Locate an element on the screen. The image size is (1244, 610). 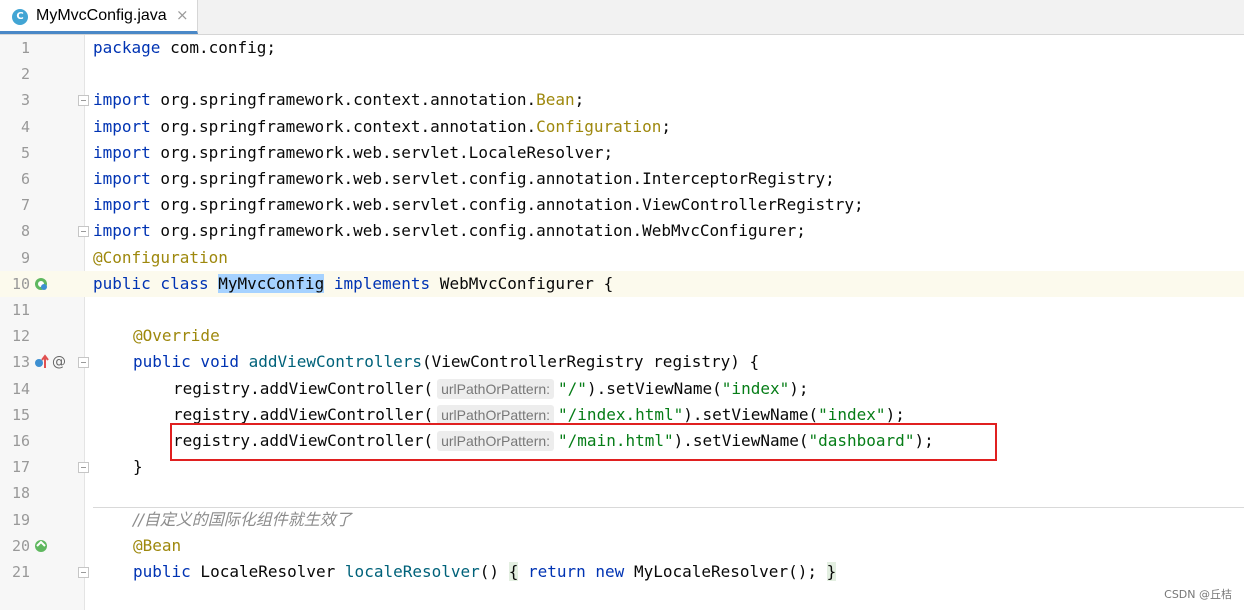
line-number: 20 is located at coordinates (20, 545).